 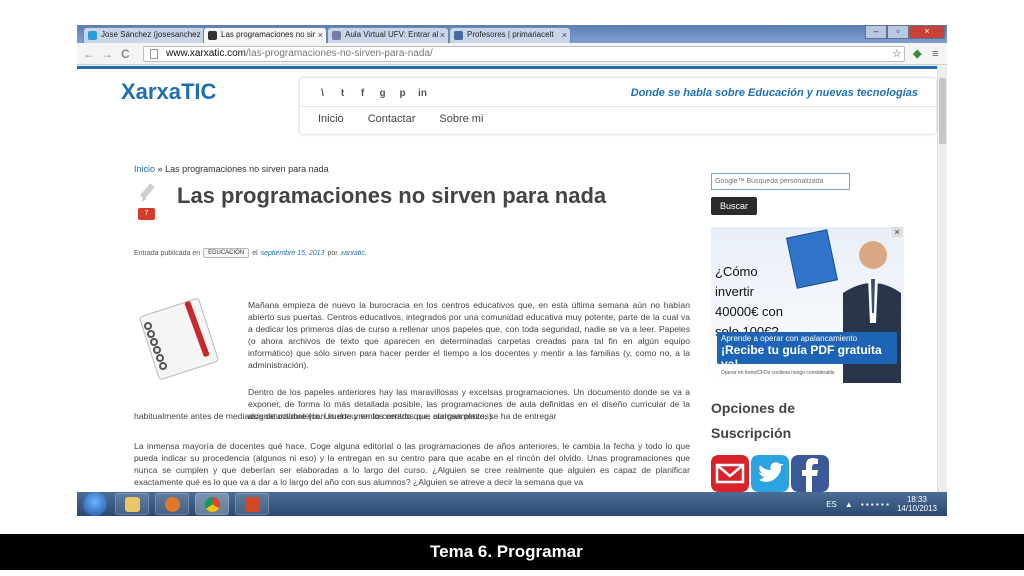 What do you see at coordinates (339, 53) in the screenshot?
I see `url-path: /las-programaciones-no-sirven-para-nada/` at bounding box center [339, 53].